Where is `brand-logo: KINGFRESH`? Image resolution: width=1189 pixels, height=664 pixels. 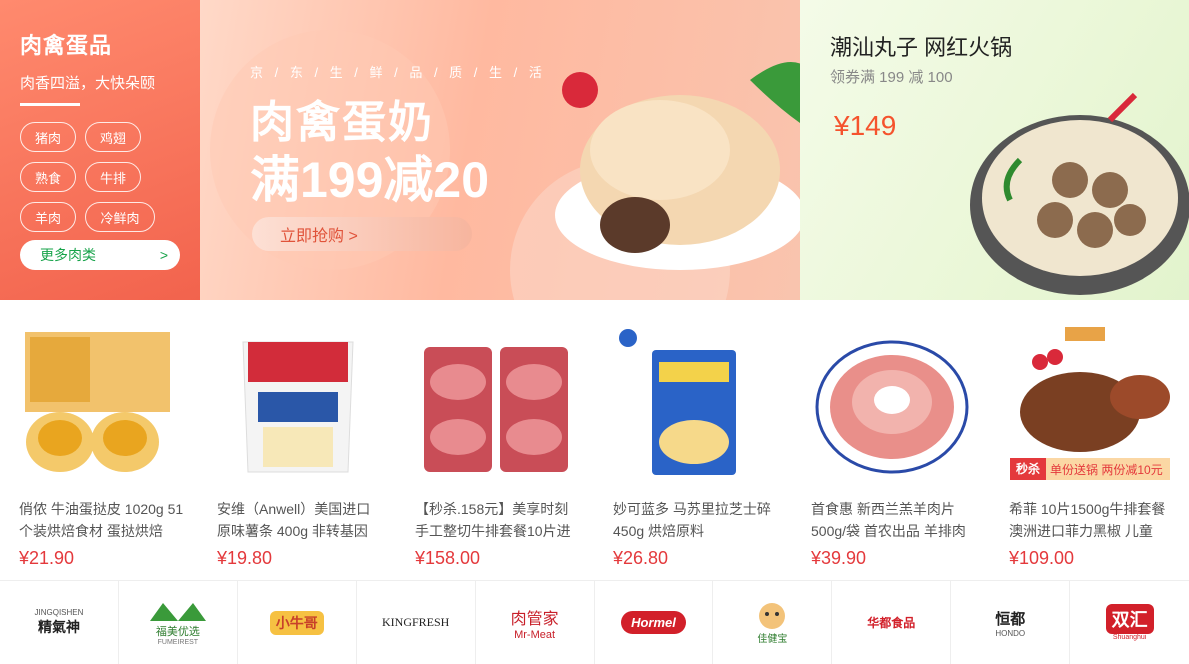
brand-logo: KINGFRESH is located at coordinates (416, 622).